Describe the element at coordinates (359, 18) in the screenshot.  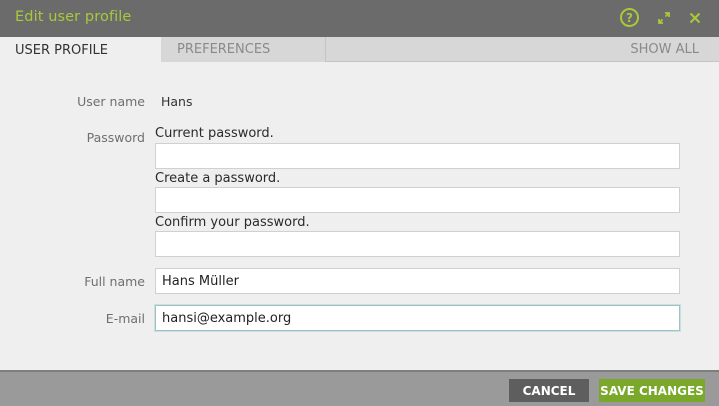
I see `window-titlebar: Edit user profile ?` at that location.